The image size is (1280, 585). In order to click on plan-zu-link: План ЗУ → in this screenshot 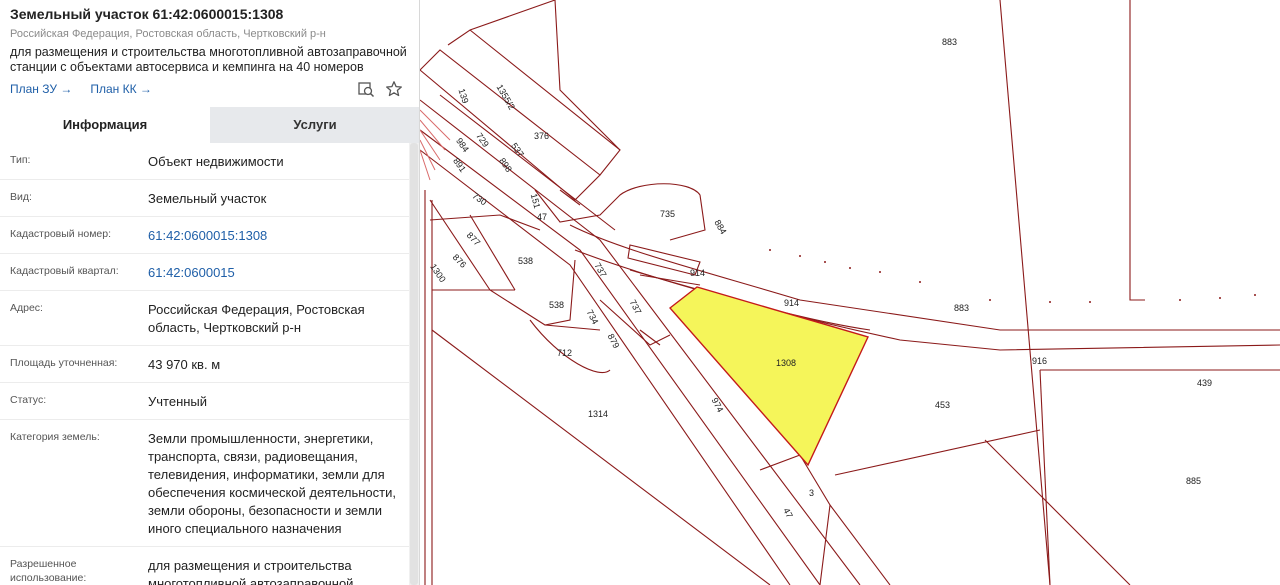, I will do `click(41, 89)`.